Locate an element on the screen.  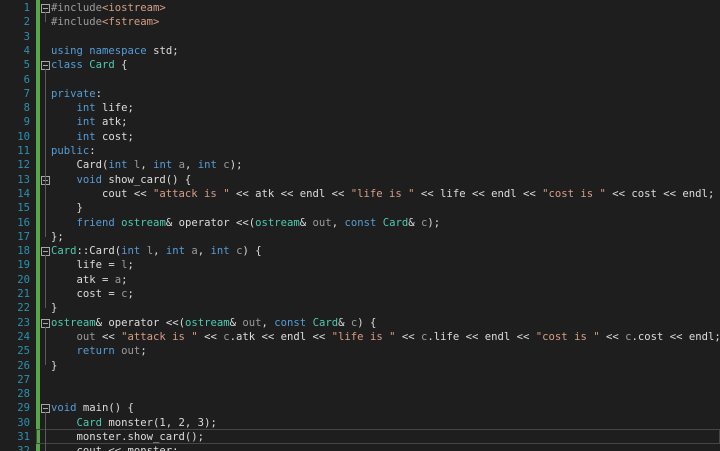
code-line: class Card { is located at coordinates (380, 65).